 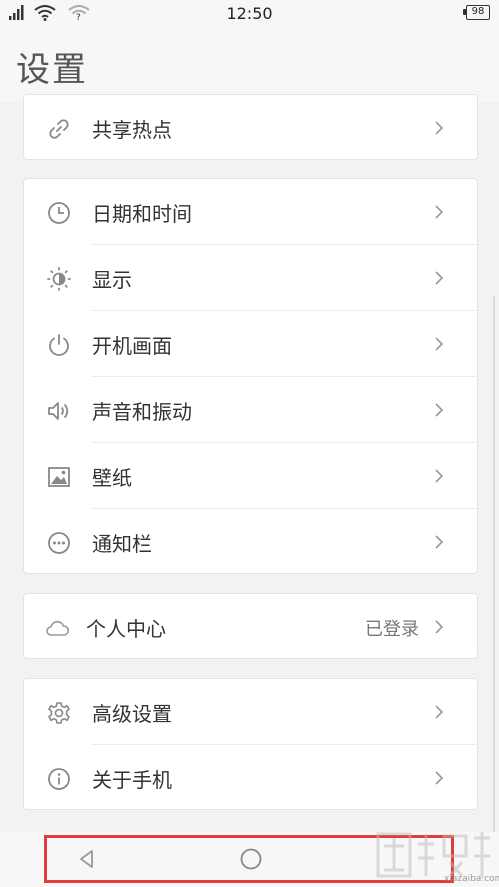 What do you see at coordinates (142, 412) in the screenshot?
I see `settings-item-label: 声音和振动` at bounding box center [142, 412].